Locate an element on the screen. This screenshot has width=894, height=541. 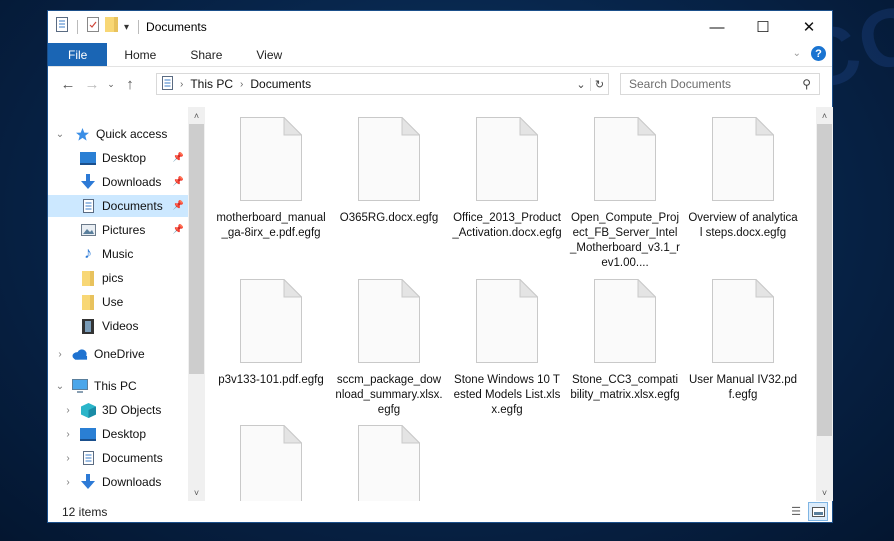
file-item: Office_2013_Product_Activation.docx.egfg is located at coordinates (507, 178).